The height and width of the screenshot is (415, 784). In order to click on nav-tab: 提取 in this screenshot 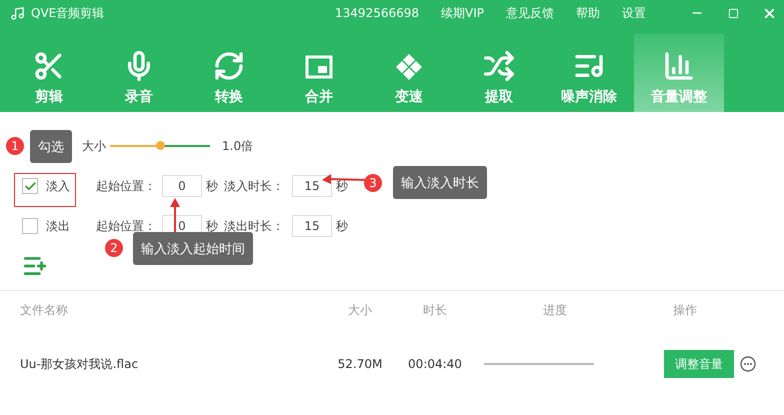, I will do `click(499, 73)`.